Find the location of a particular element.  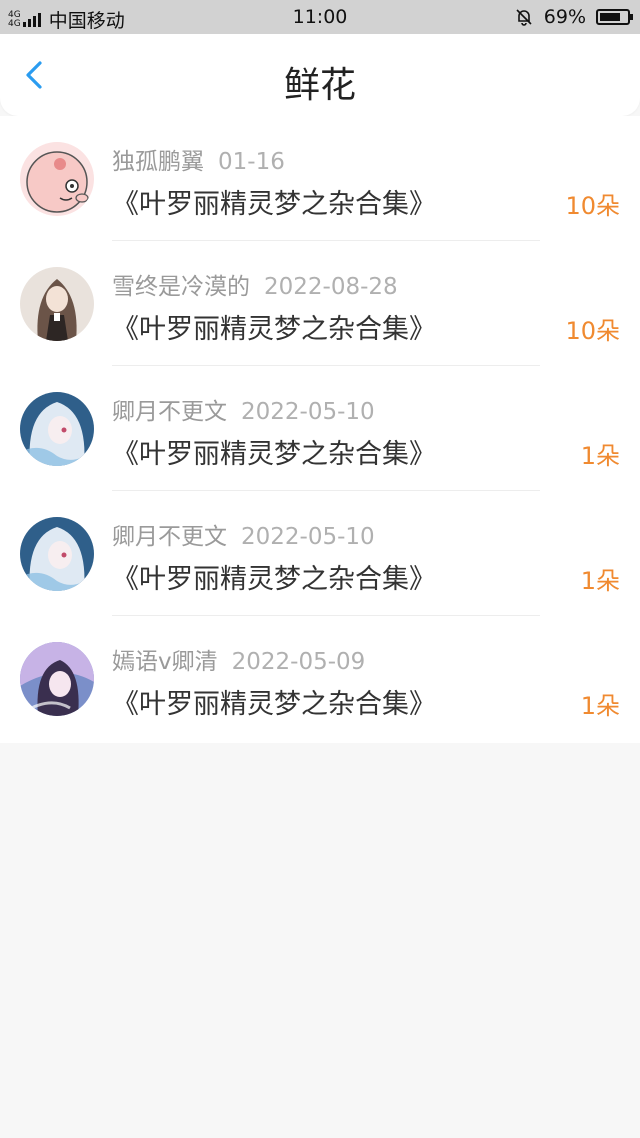

record-date: 2022-05-09 is located at coordinates (298, 662).